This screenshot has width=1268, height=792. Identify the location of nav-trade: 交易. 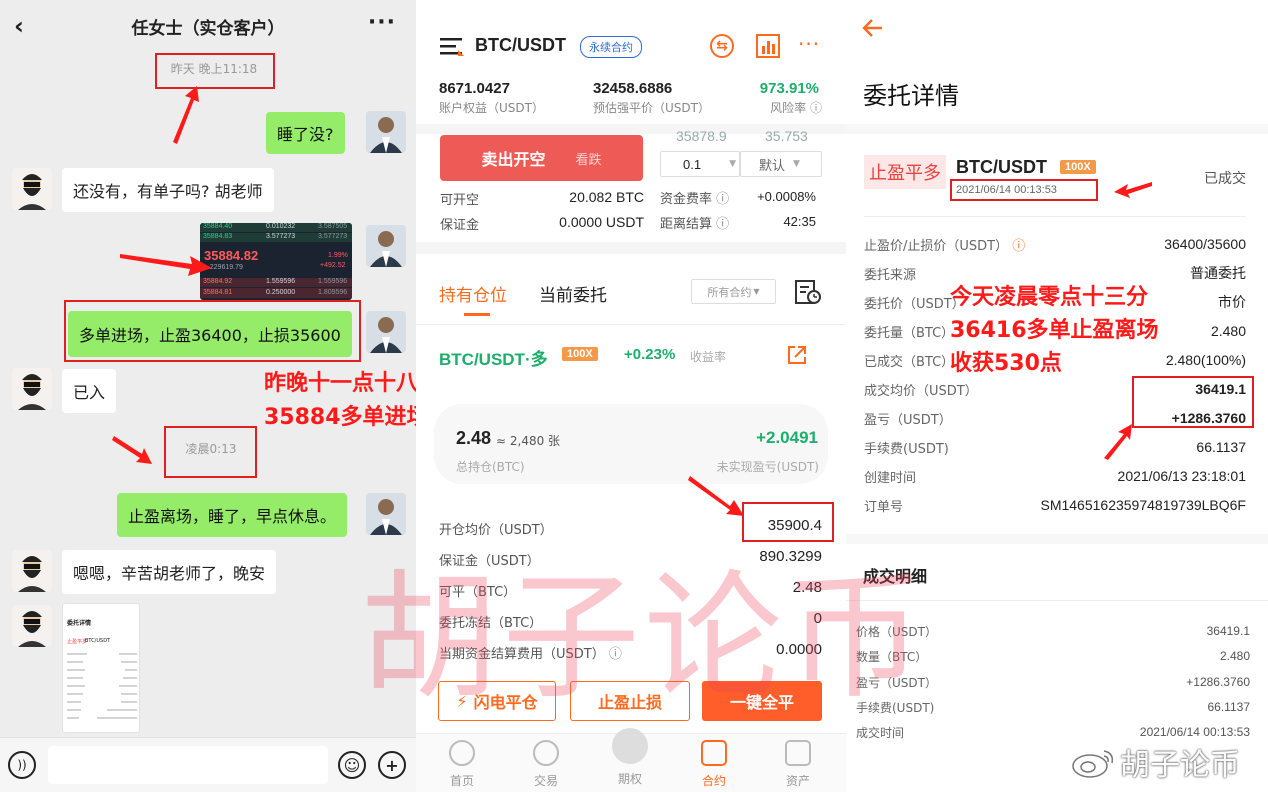
(546, 764).